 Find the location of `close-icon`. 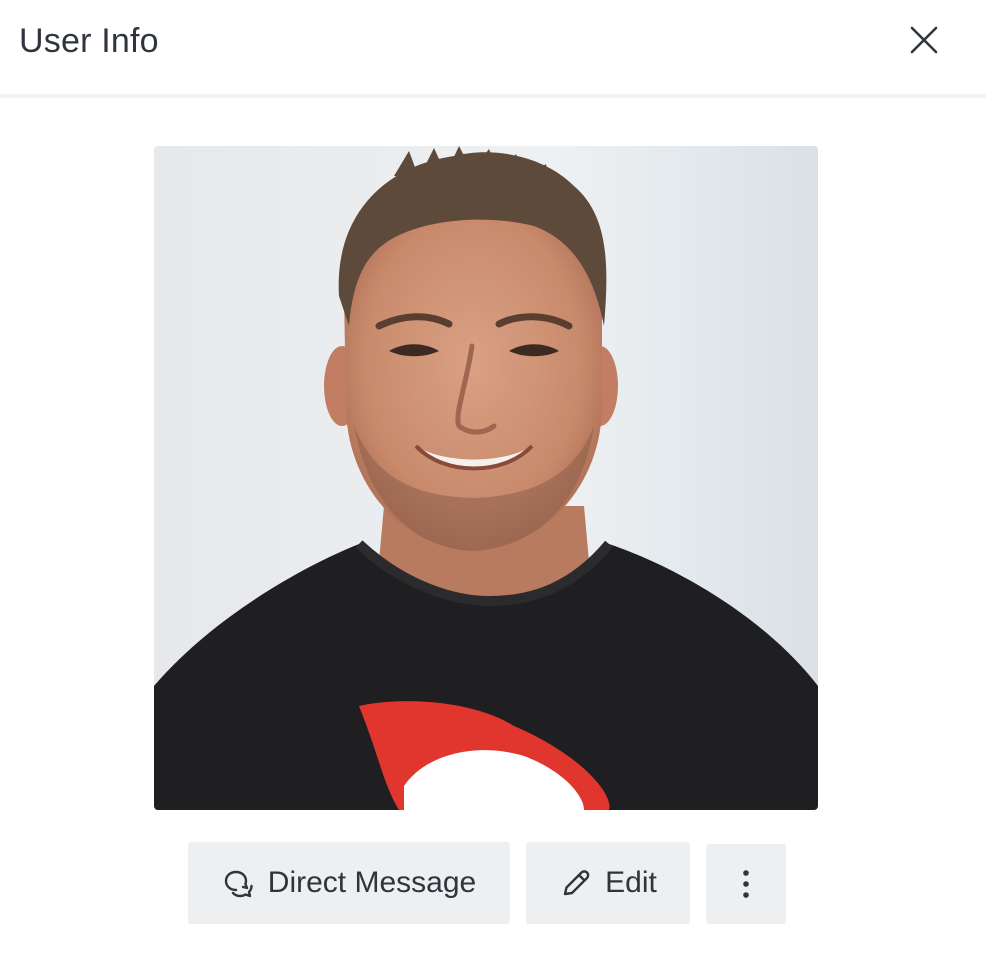

close-icon is located at coordinates (924, 40).